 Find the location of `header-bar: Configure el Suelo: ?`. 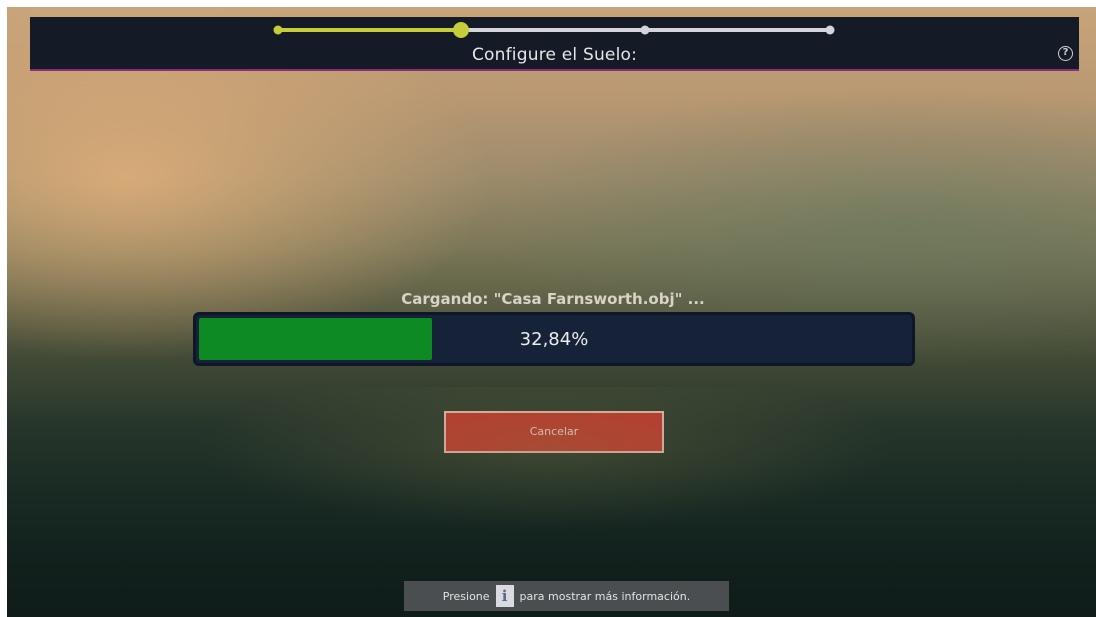

header-bar: Configure el Suelo: ? is located at coordinates (554, 44).